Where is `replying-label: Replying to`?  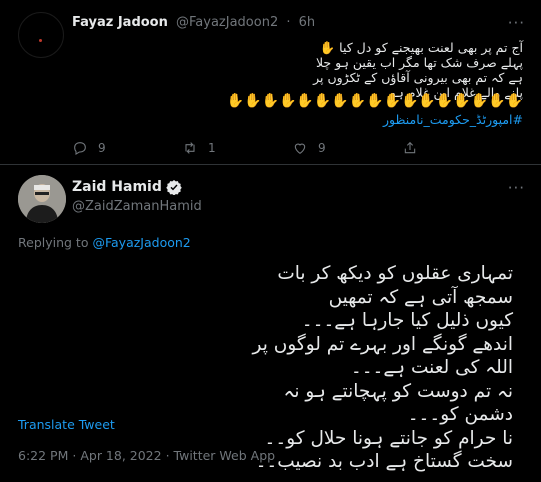
replying-label: Replying to is located at coordinates (53, 242).